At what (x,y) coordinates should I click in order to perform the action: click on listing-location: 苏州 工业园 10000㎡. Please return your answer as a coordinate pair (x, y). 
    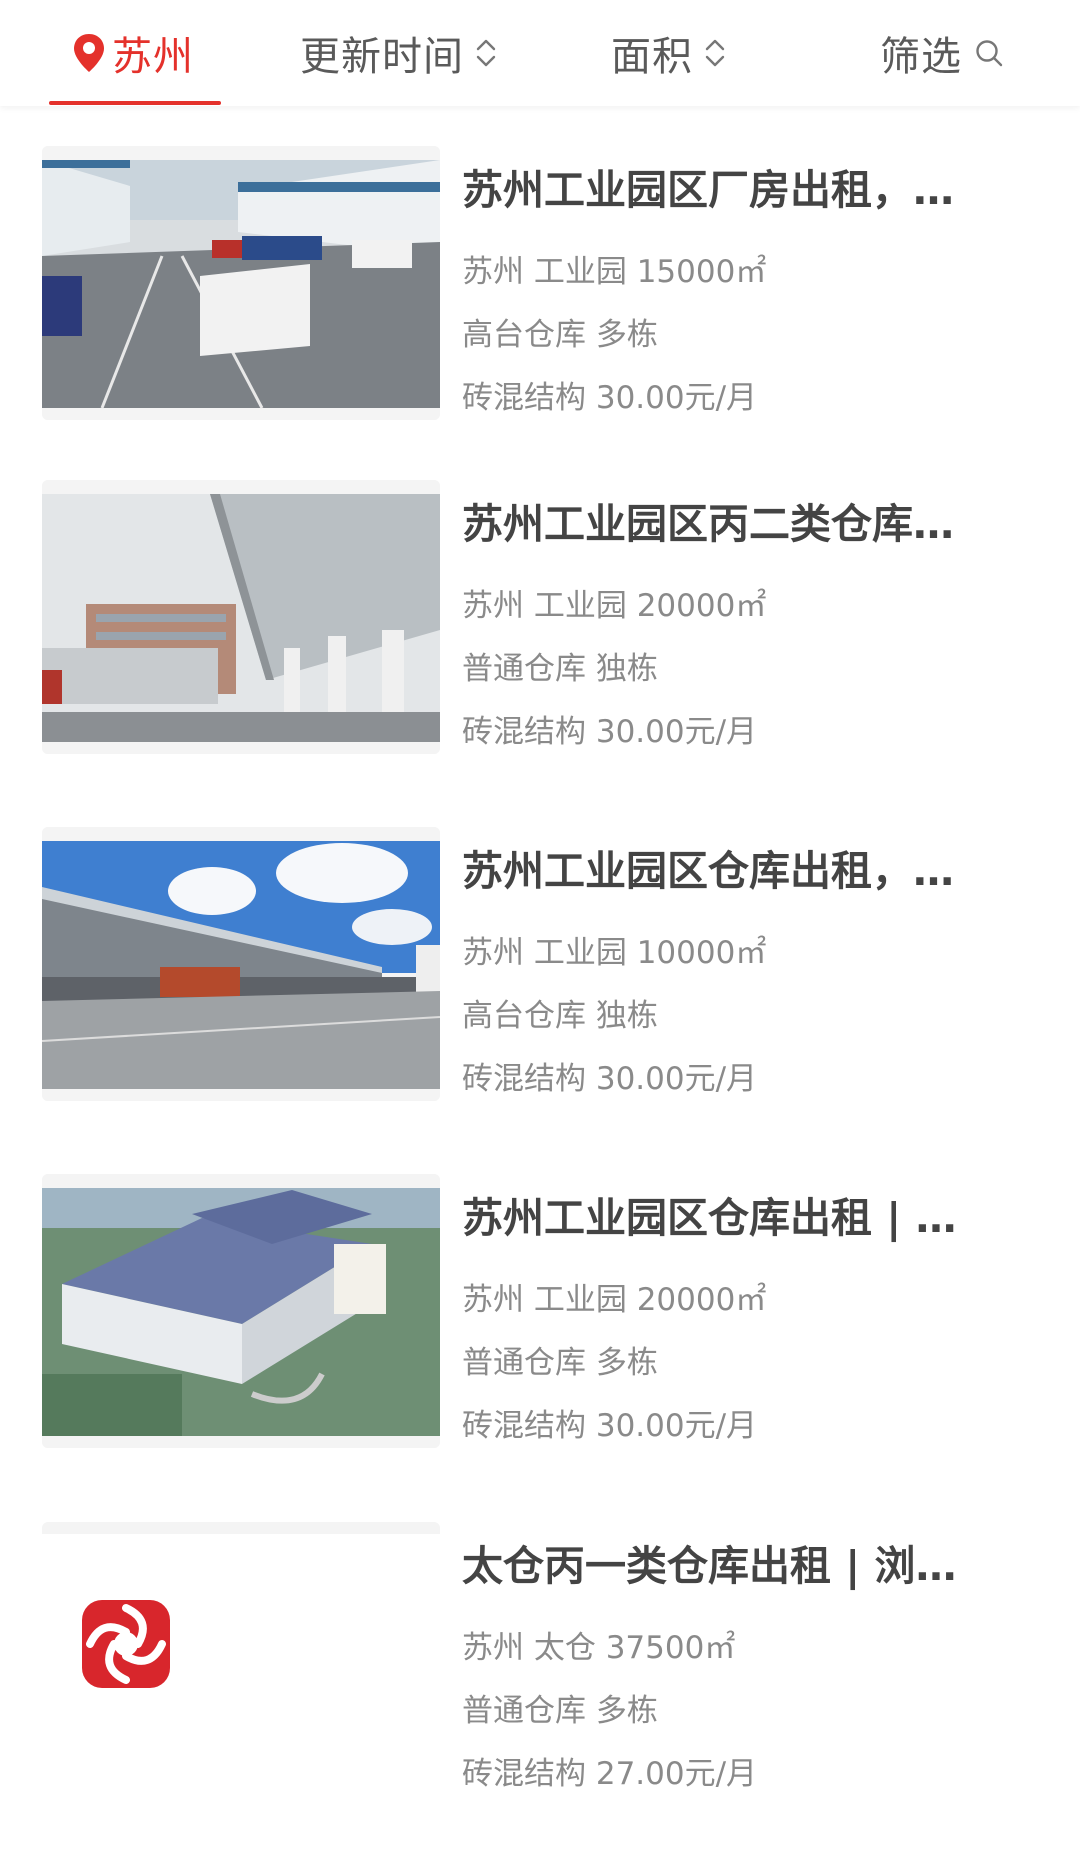
    Looking at the image, I should click on (614, 953).